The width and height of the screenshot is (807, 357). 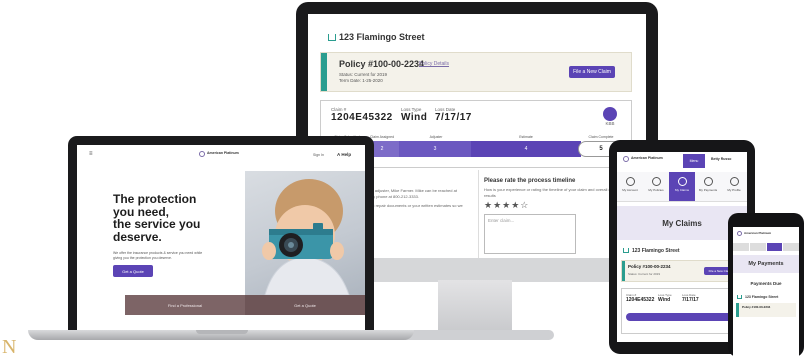 What do you see at coordinates (453, 117) in the screenshot?
I see `loss-date: 7/17/17` at bounding box center [453, 117].